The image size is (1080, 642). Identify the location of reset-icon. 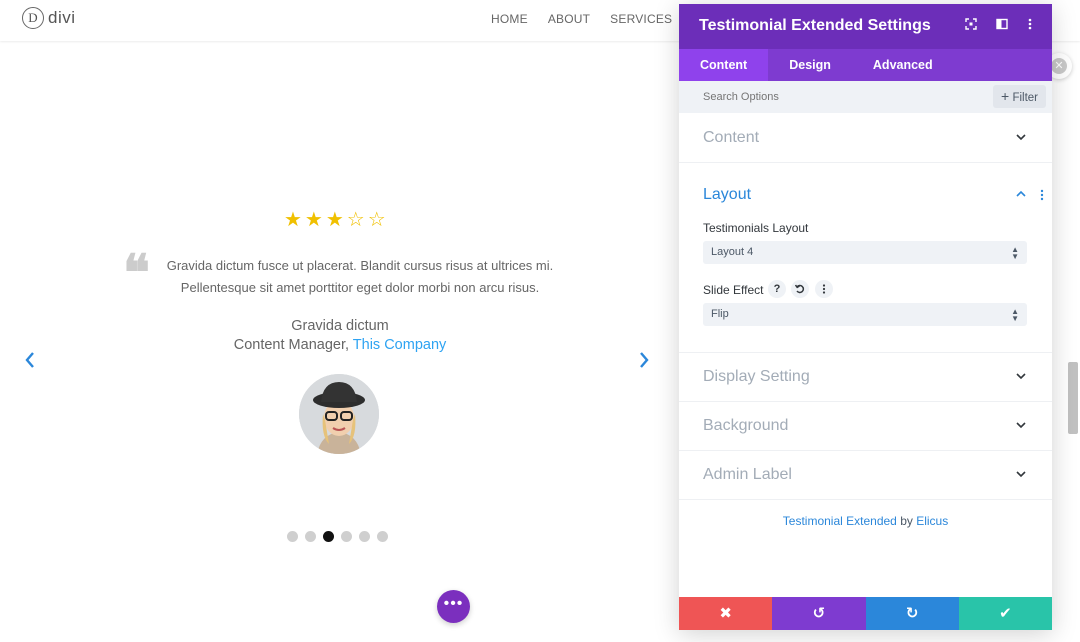
(800, 289).